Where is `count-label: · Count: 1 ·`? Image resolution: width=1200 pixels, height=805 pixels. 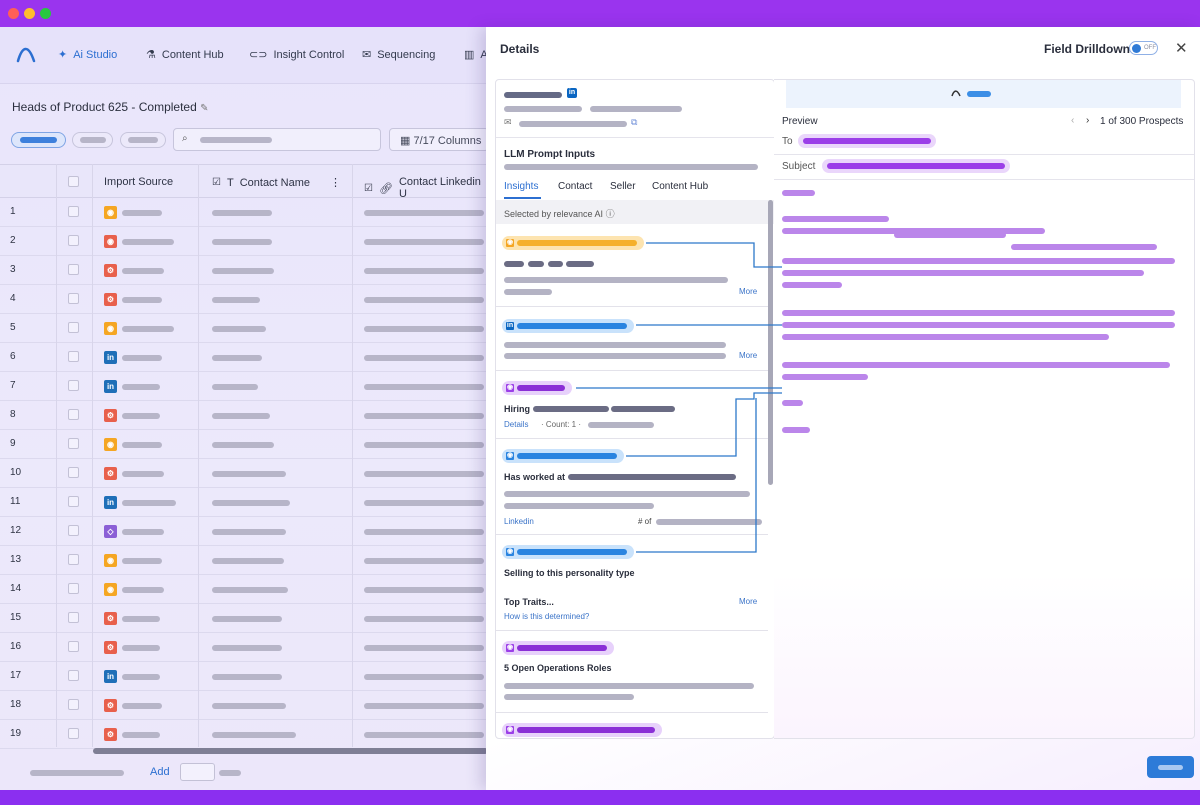 count-label: · Count: 1 · is located at coordinates (561, 424).